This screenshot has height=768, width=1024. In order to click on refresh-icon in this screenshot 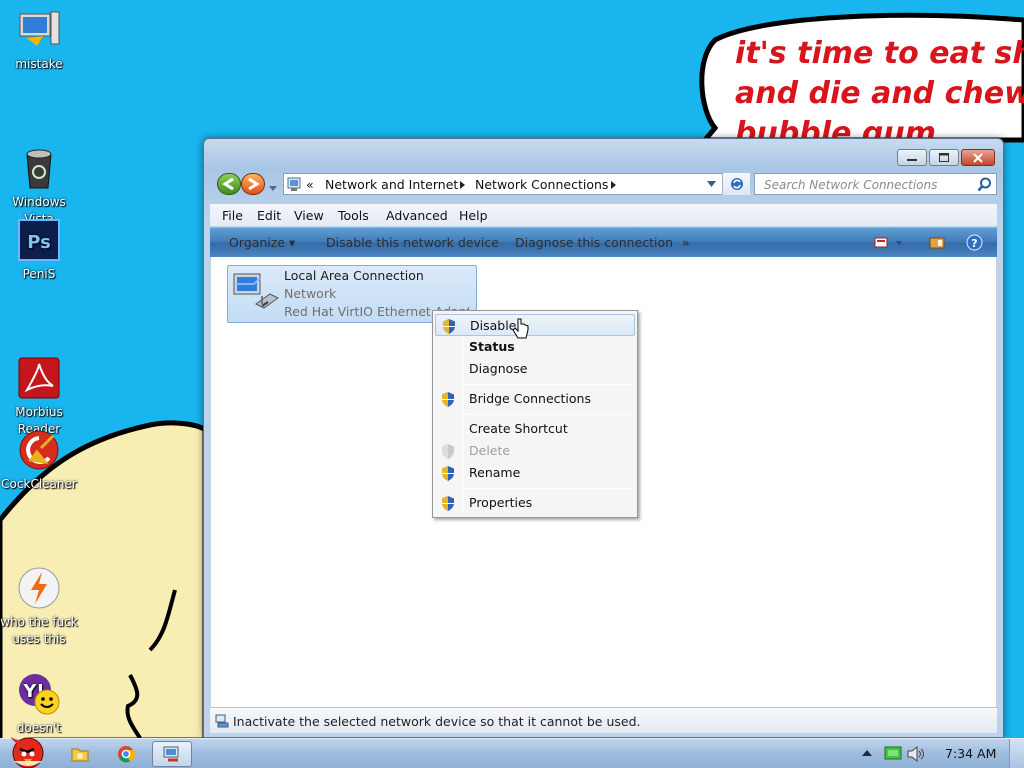, I will do `click(736, 184)`.